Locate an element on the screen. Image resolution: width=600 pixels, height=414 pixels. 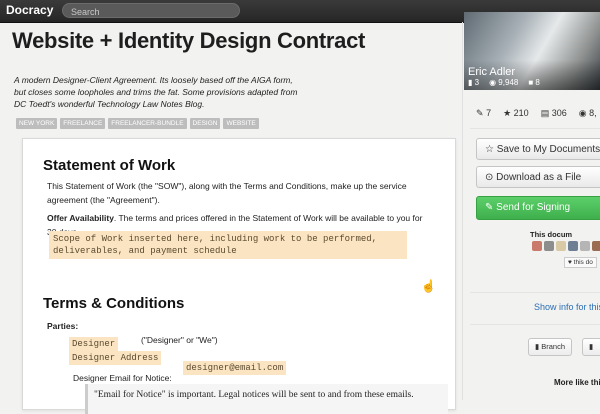
sidebar-divider is located at coordinates (462, 211).